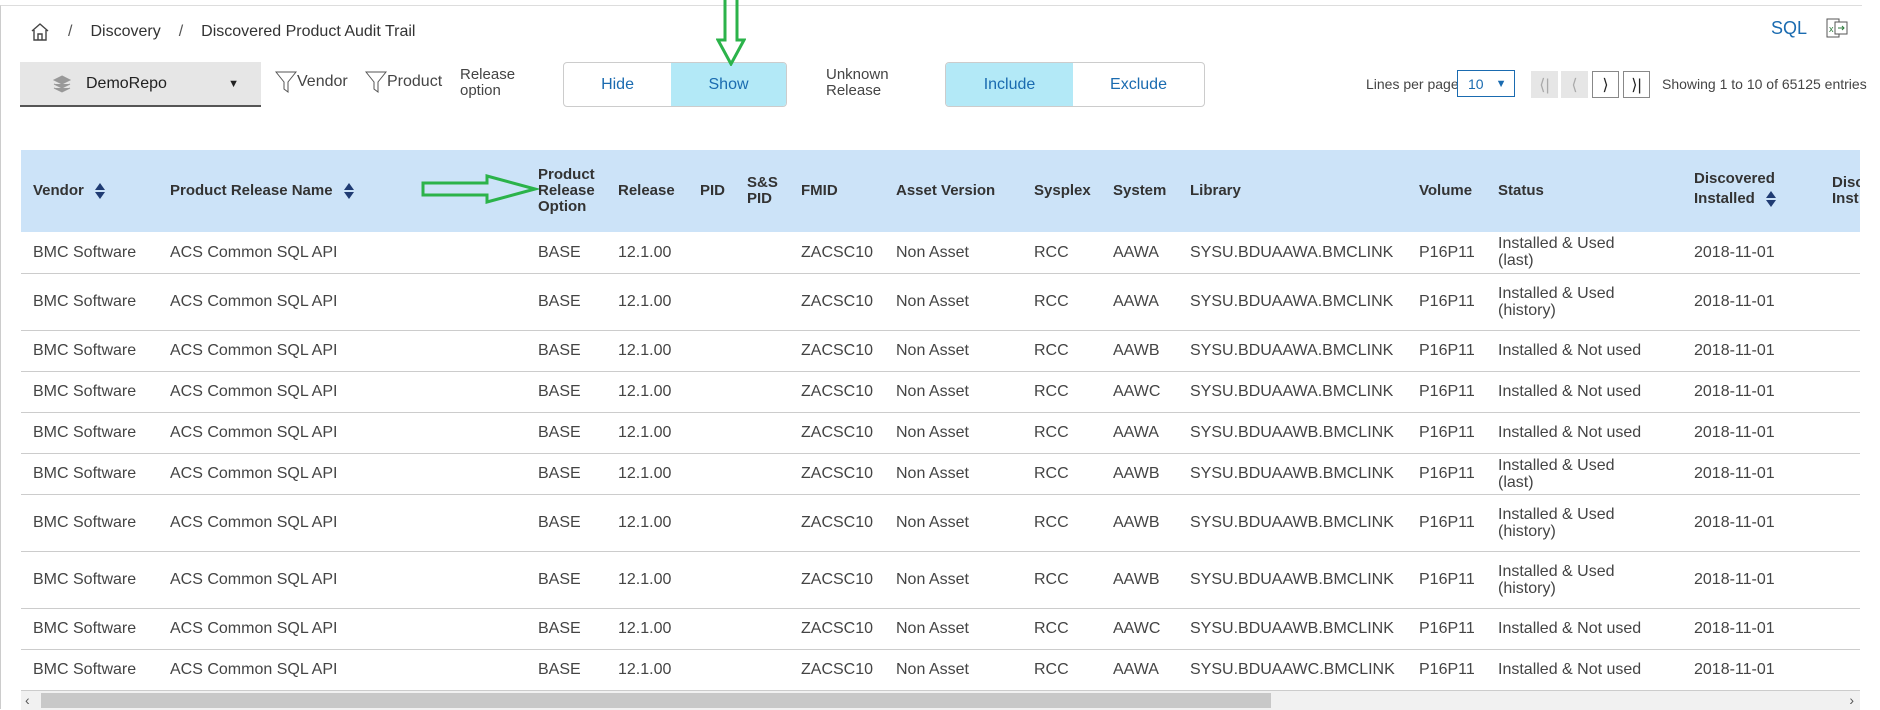  What do you see at coordinates (774, 191) in the screenshot?
I see `column-header-s-s-pid: S&S PIDS&SPID` at bounding box center [774, 191].